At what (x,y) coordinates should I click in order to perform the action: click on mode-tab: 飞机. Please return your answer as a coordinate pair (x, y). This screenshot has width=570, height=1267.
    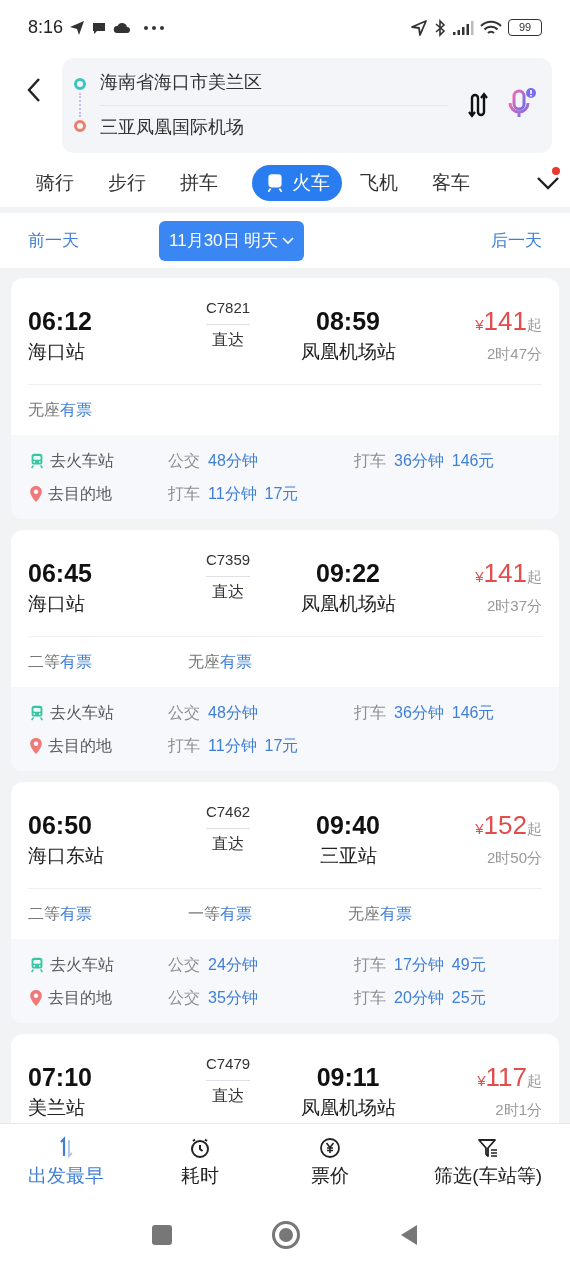
    Looking at the image, I should click on (379, 183).